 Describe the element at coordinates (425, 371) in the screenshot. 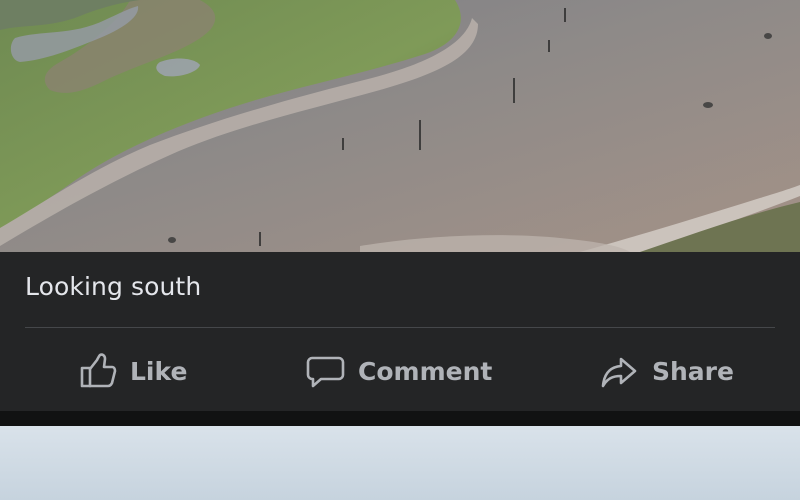

I see `comment-label: Comment` at that location.